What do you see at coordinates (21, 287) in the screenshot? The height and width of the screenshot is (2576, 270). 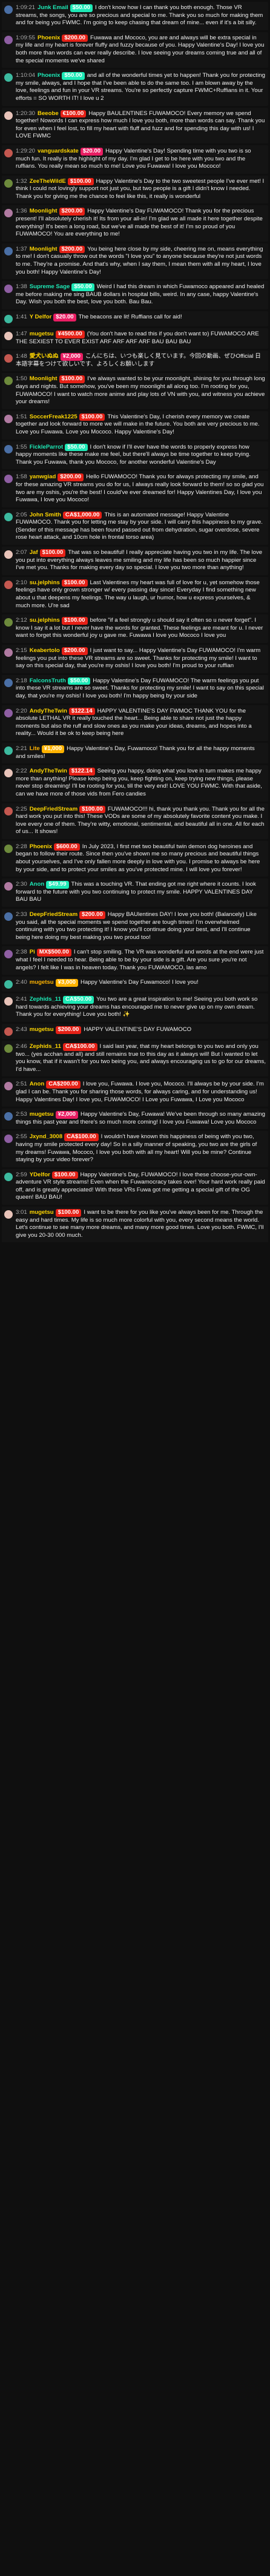 I see `timestamp: 1:38` at bounding box center [21, 287].